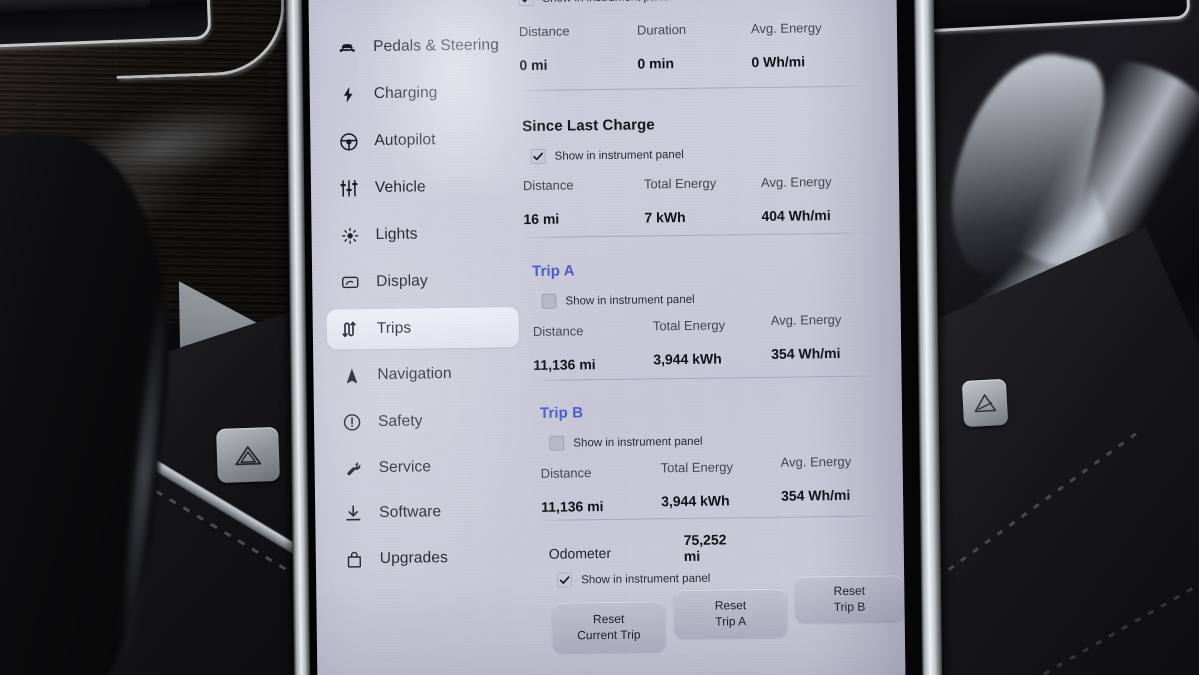 Image resolution: width=1199 pixels, height=675 pixels. I want to click on sidebar-item-label: Upgrades, so click(413, 558).